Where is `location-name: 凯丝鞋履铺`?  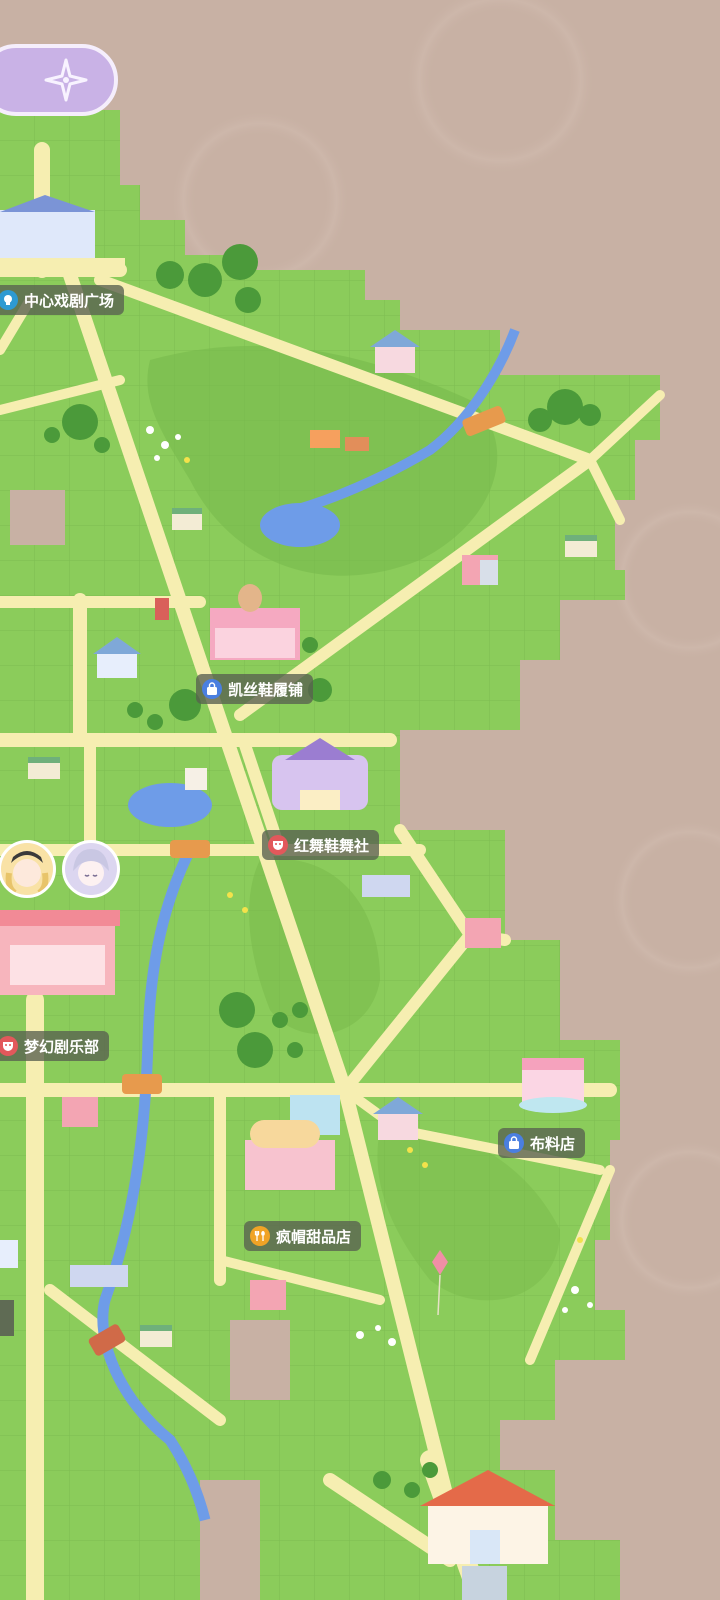
location-name: 凯丝鞋履铺 is located at coordinates (266, 689).